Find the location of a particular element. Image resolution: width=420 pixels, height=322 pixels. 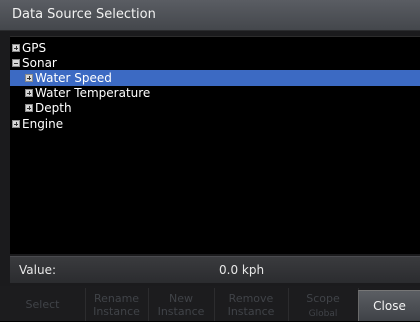

tree-item-sonar: Sonar is located at coordinates (215, 63).